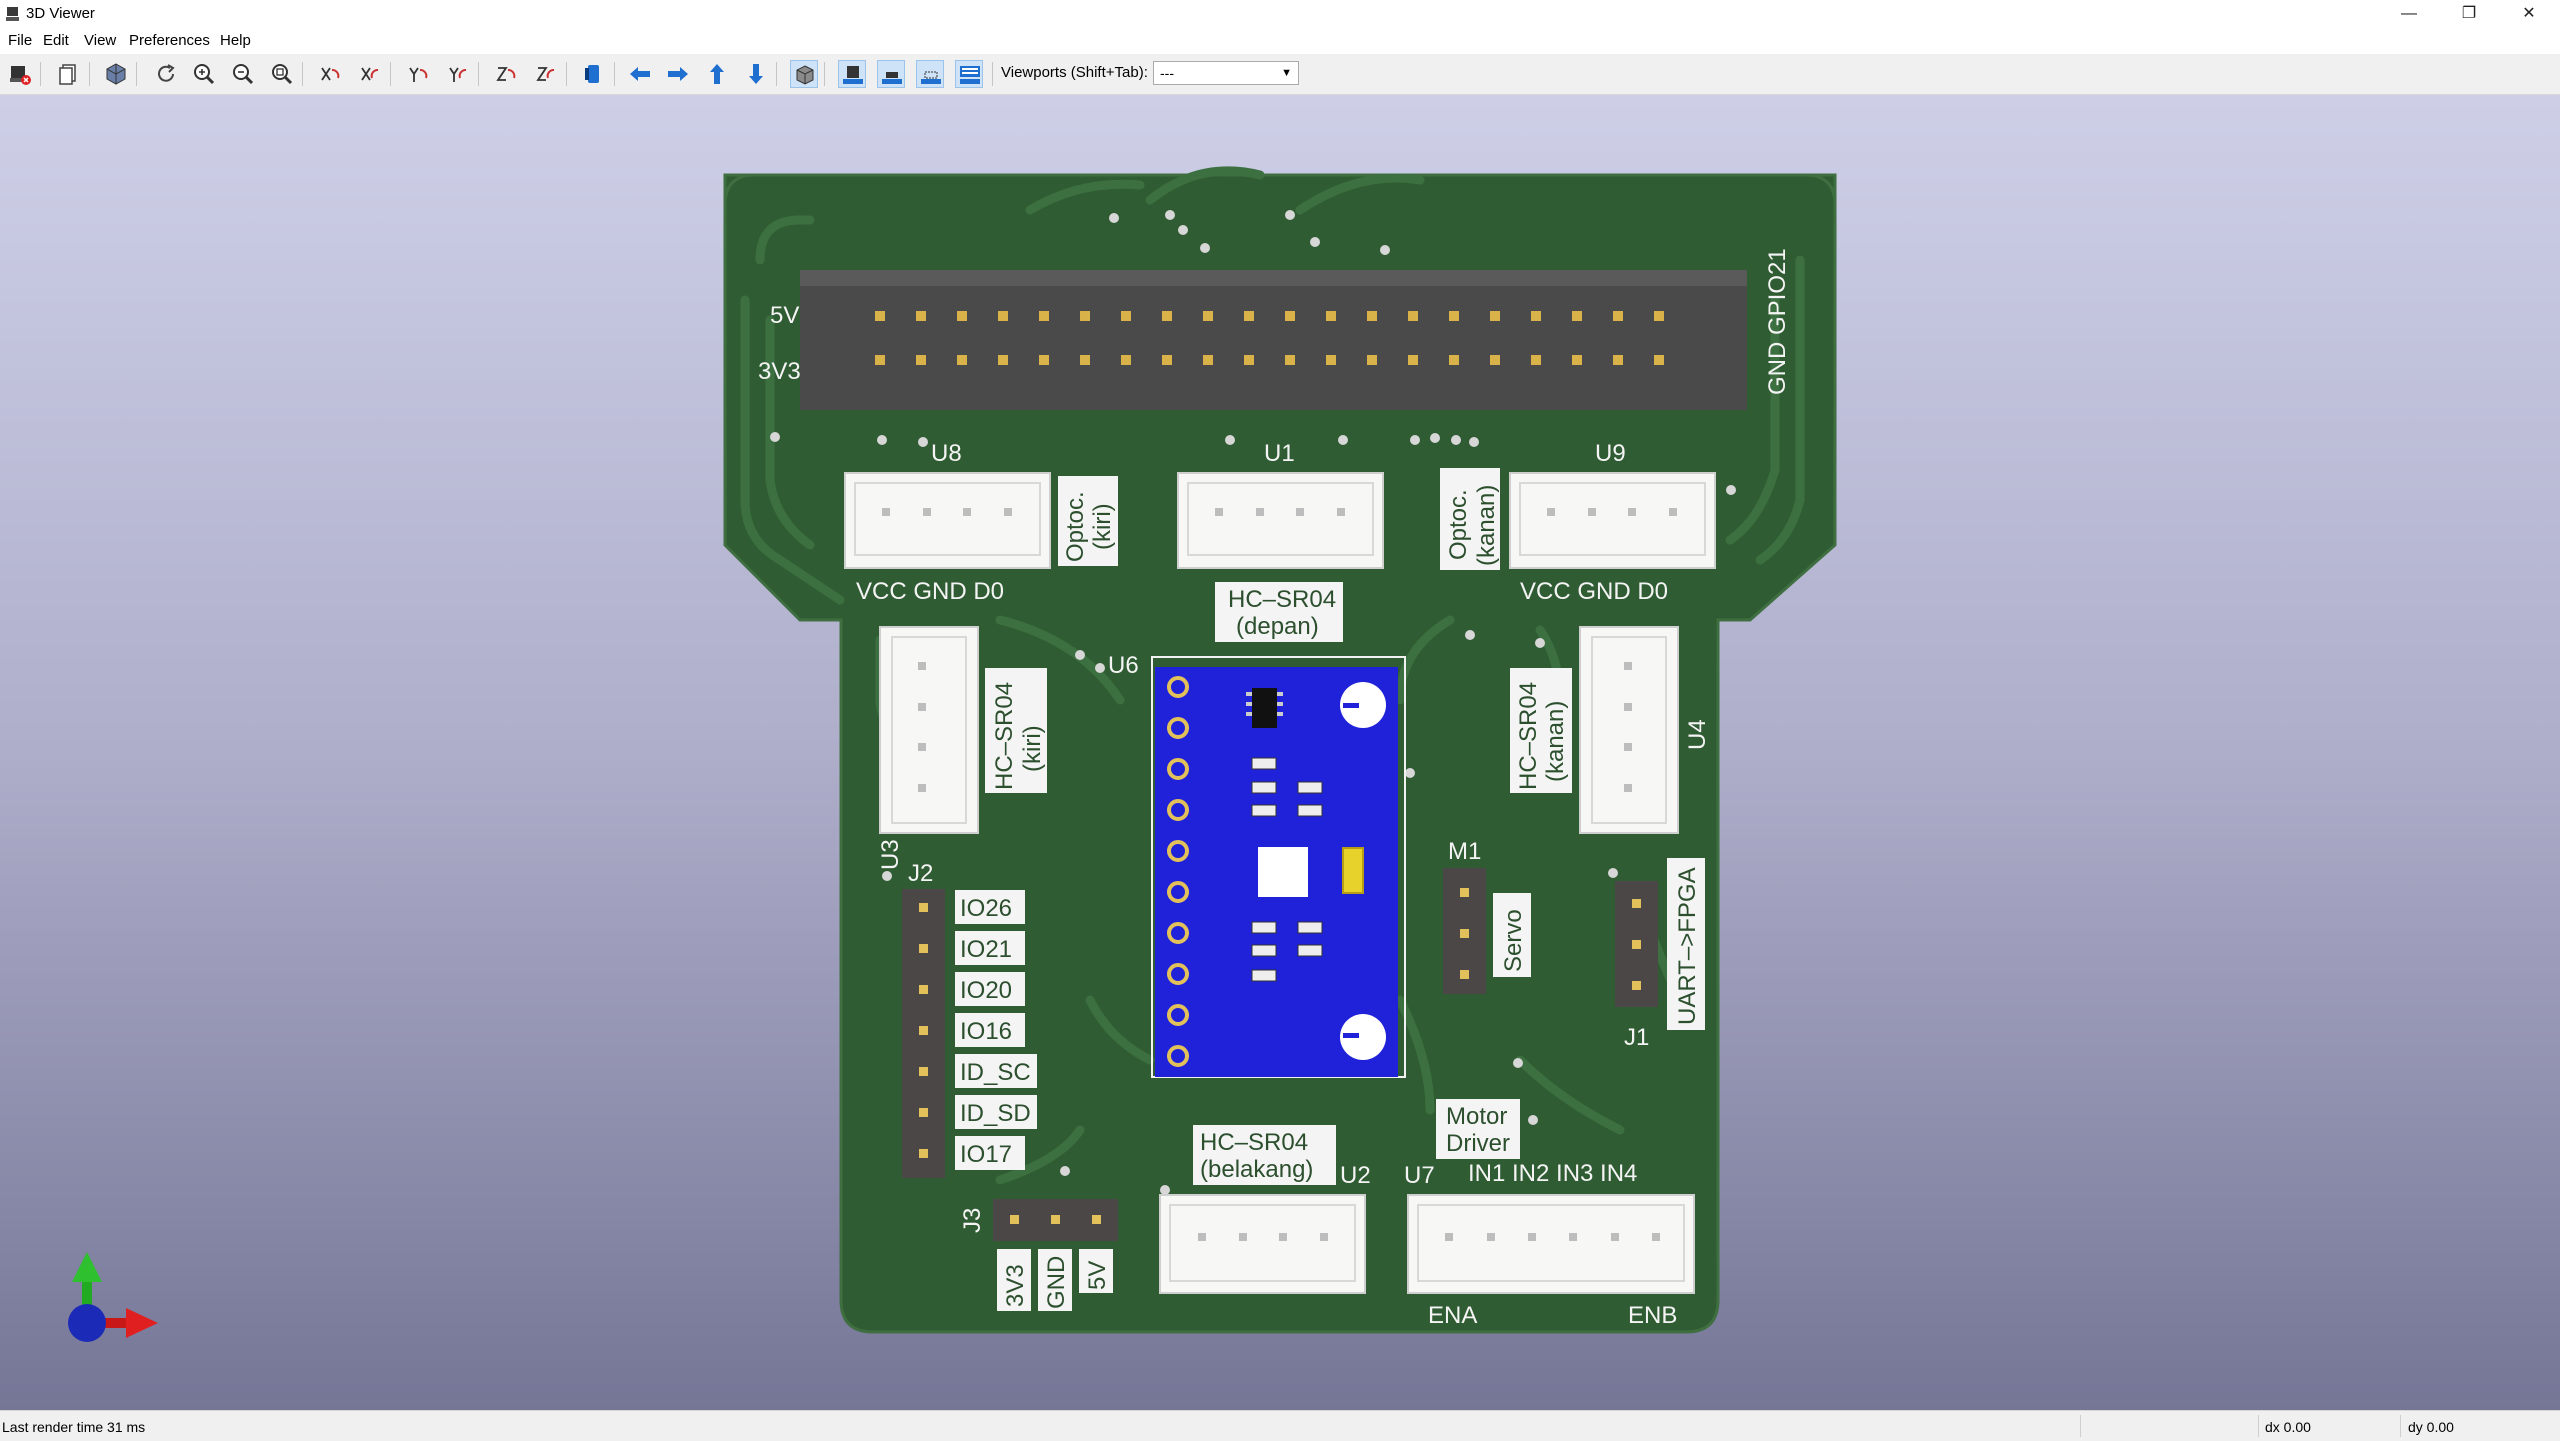 The width and height of the screenshot is (2560, 1441). Describe the element at coordinates (1652, 1315) in the screenshot. I see `label-enb: ENB` at that location.